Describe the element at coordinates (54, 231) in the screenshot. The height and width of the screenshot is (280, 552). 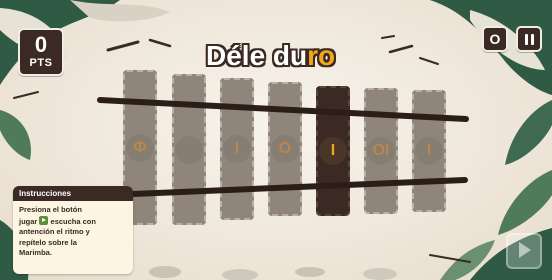
I see `instructions-line-3: antención el ritmo y` at that location.